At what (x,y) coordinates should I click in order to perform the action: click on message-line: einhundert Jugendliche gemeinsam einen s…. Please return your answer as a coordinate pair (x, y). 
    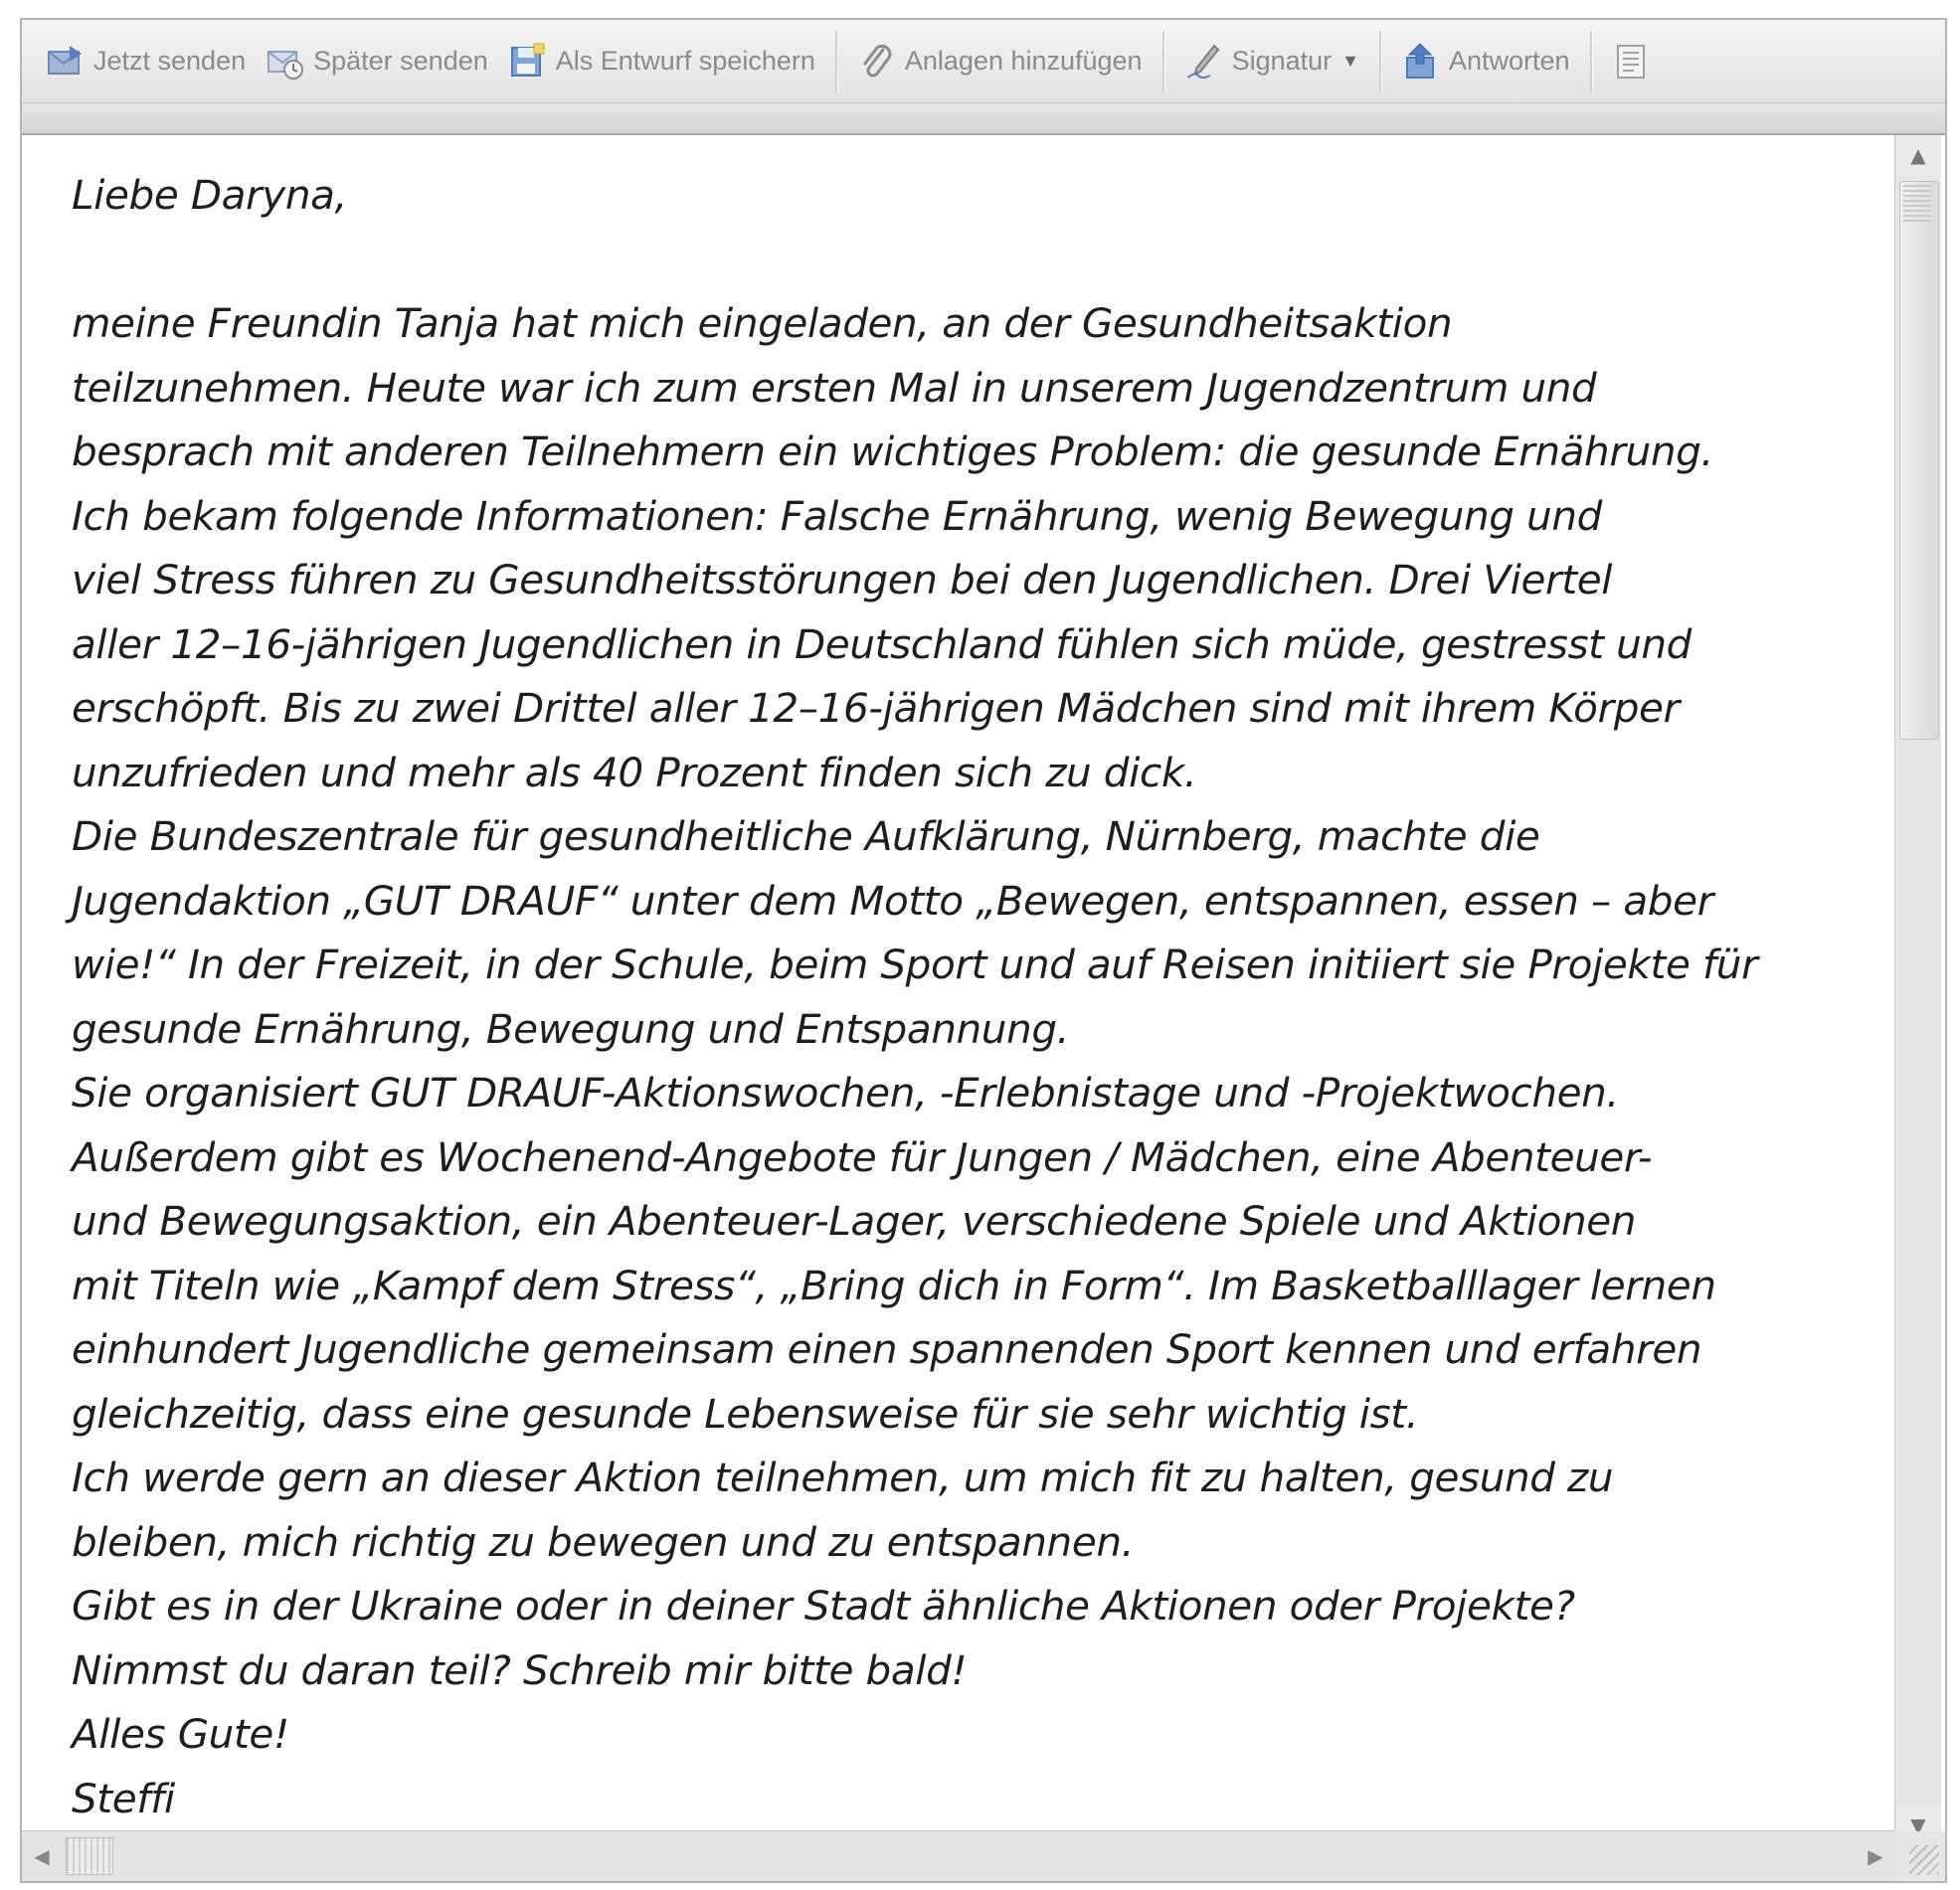
    Looking at the image, I should click on (887, 1349).